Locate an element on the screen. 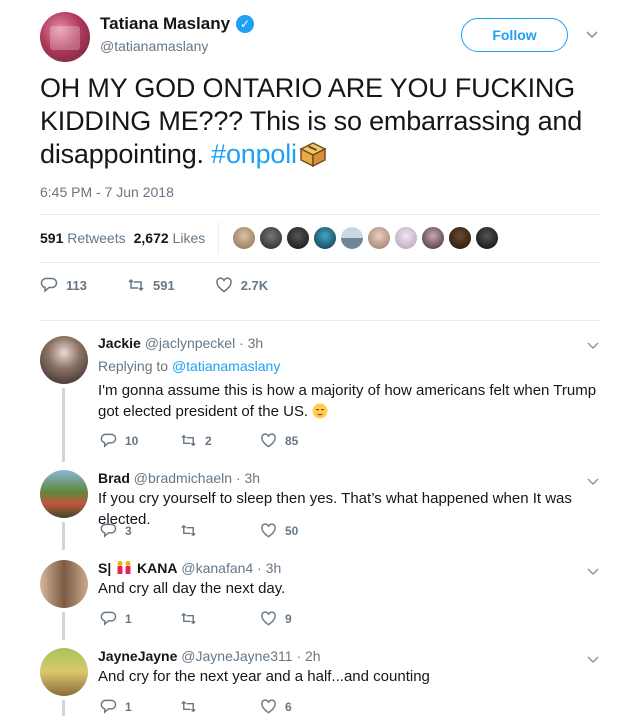 The width and height of the screenshot is (640, 716). replying-prefix: Replying to is located at coordinates (133, 366).